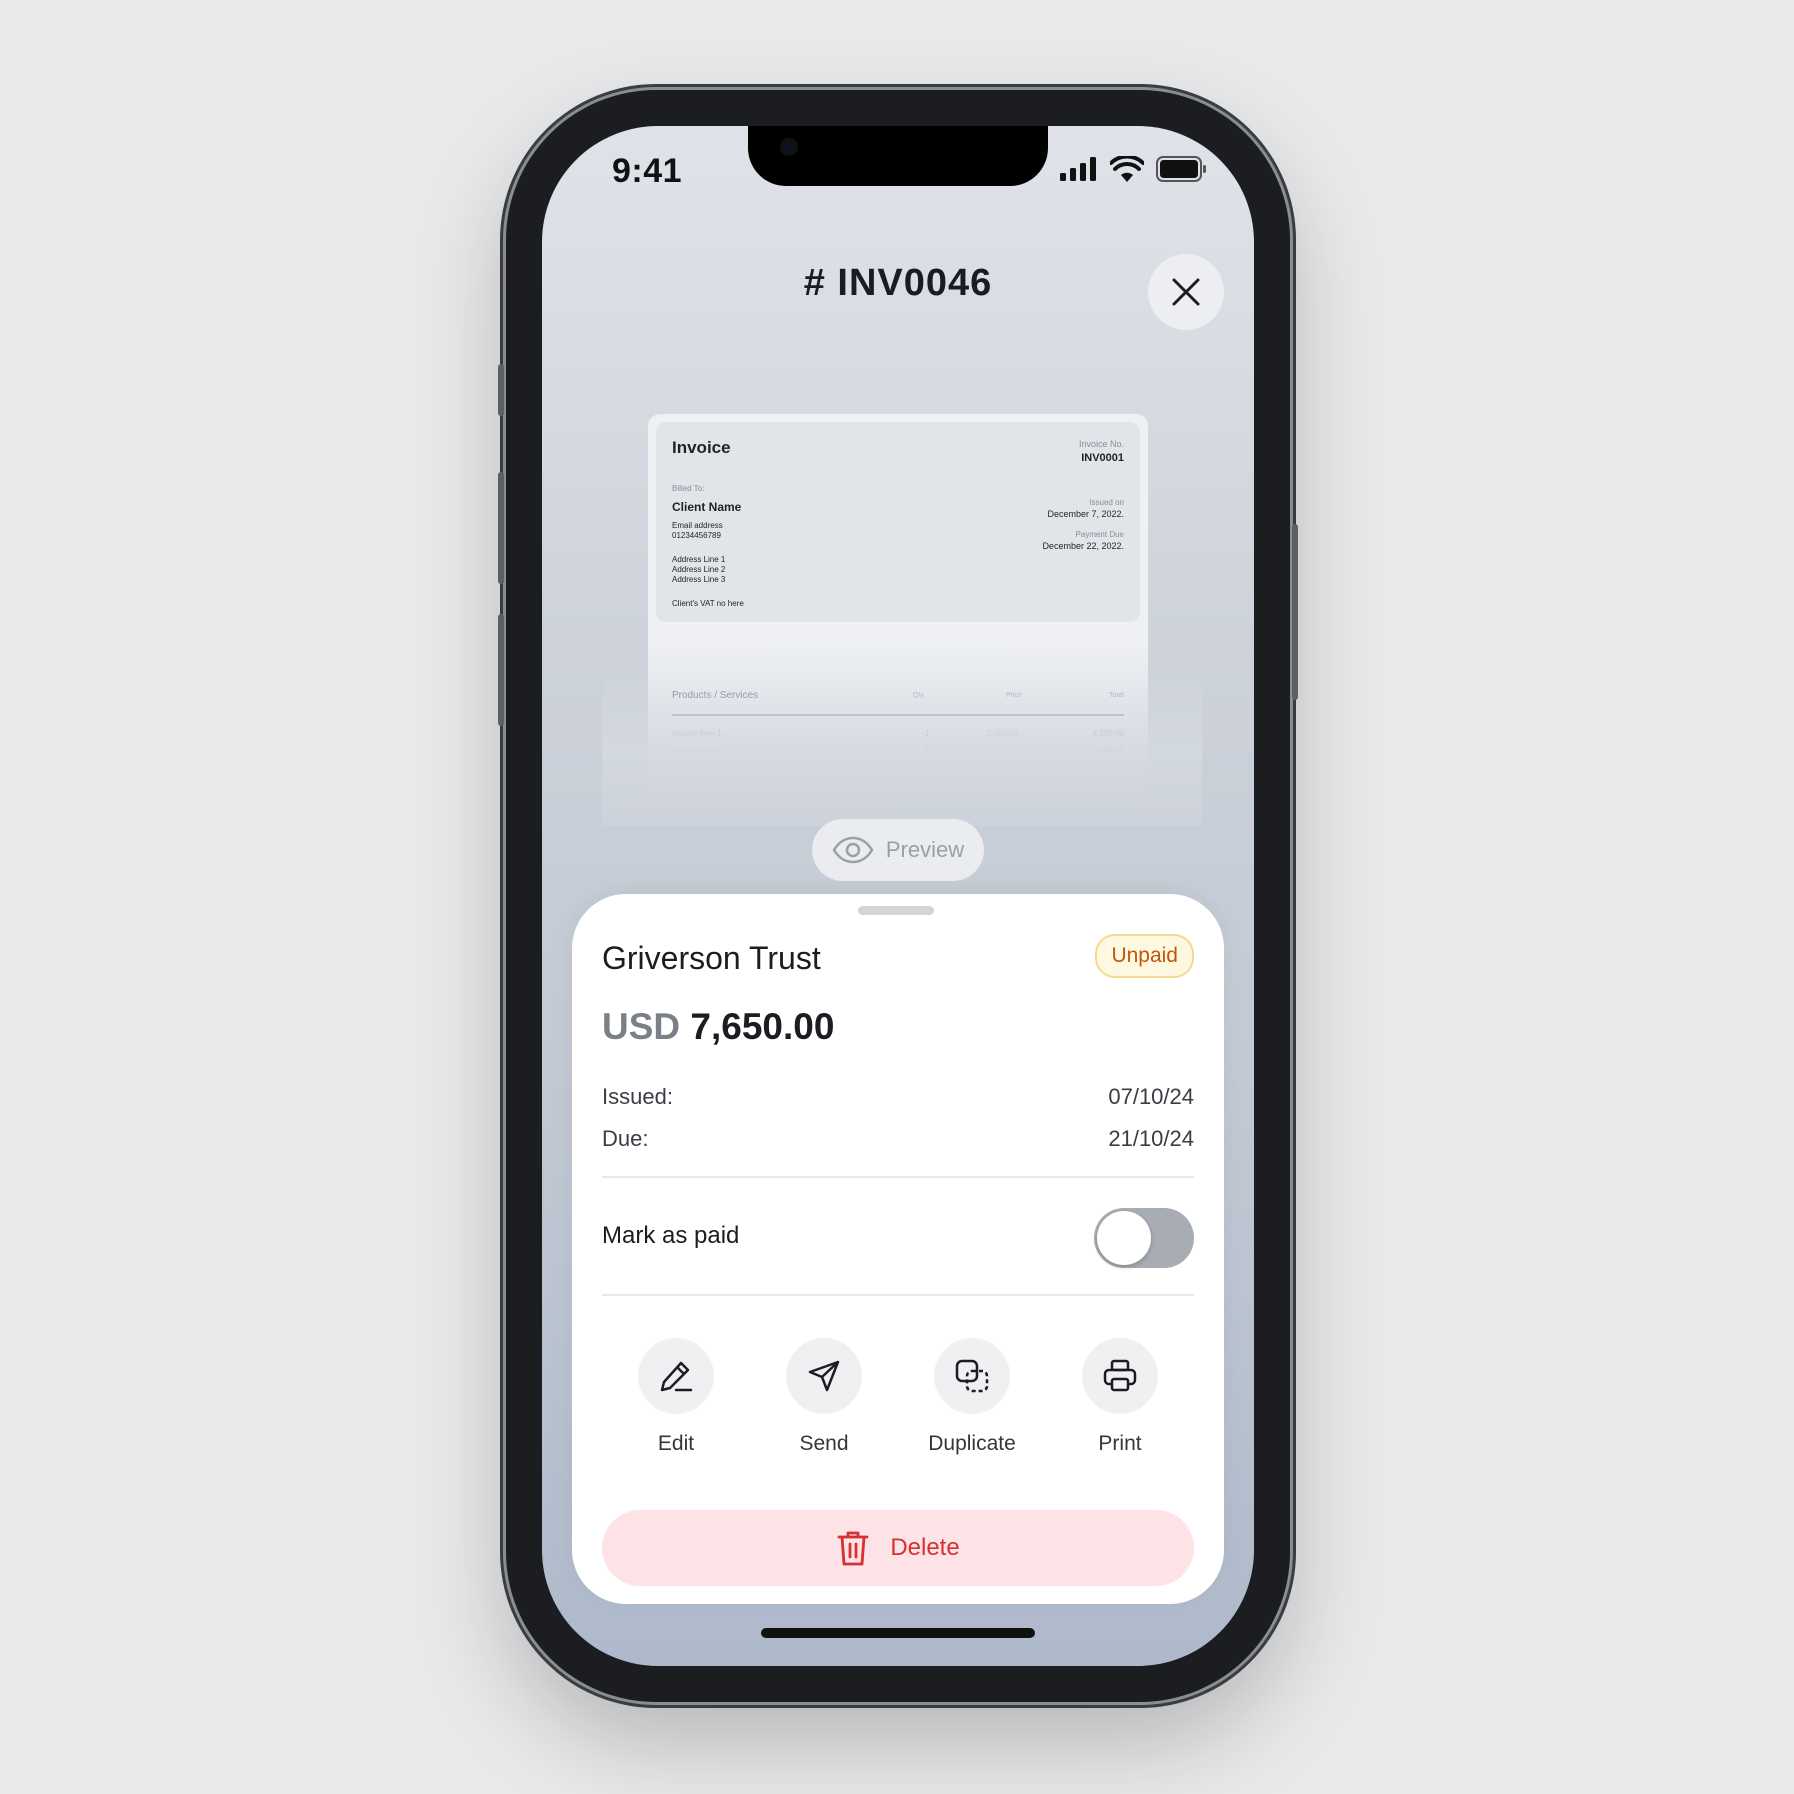 Image resolution: width=1794 pixels, height=1794 pixels. What do you see at coordinates (715, 695) in the screenshot?
I see `preview-col-products: Products / Services` at bounding box center [715, 695].